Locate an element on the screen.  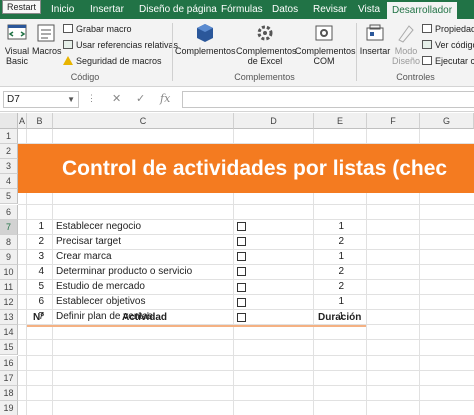
tab-insertar: Insertar is located at coordinates (107, 9).